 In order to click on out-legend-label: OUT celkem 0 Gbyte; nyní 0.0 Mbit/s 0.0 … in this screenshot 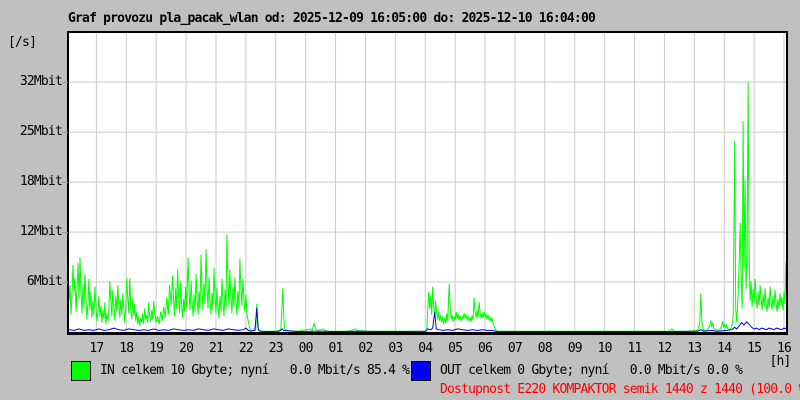, I will do `click(591, 370)`.